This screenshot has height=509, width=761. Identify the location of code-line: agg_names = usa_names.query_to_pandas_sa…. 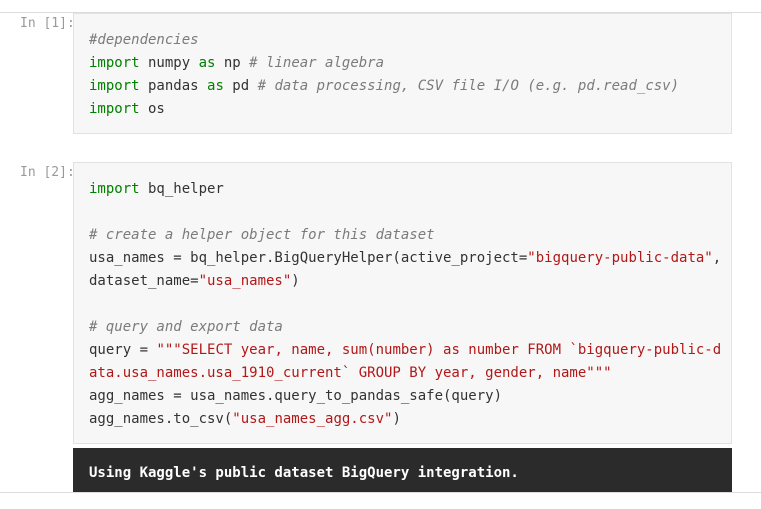
(405, 396).